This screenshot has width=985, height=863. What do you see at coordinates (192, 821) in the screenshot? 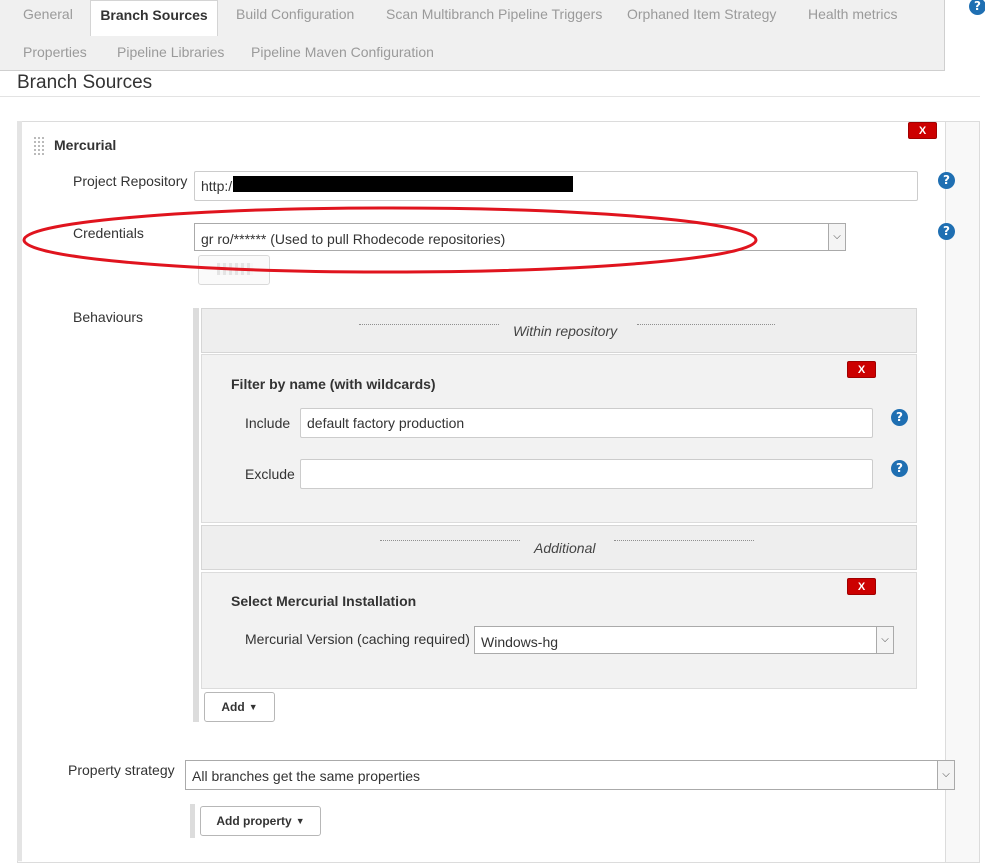
I see `properties-bar` at bounding box center [192, 821].